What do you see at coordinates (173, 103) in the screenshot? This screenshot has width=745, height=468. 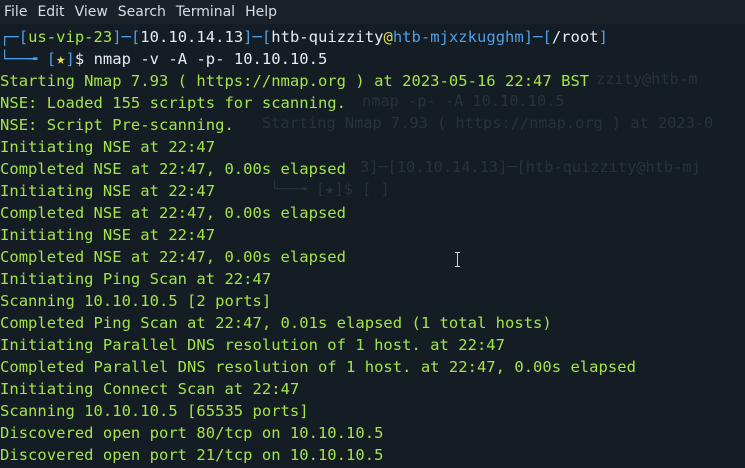 I see `output-line: NSE: Loaded 155 scripts for scanning.` at bounding box center [173, 103].